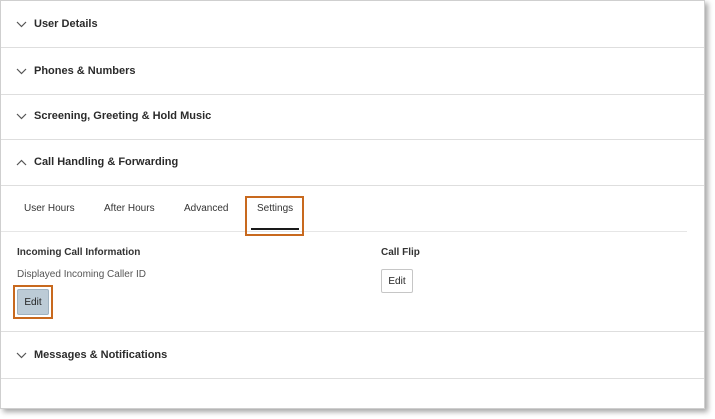  I want to click on section-screening-greeting: Screening, Greeting & Hold Music, so click(352, 116).